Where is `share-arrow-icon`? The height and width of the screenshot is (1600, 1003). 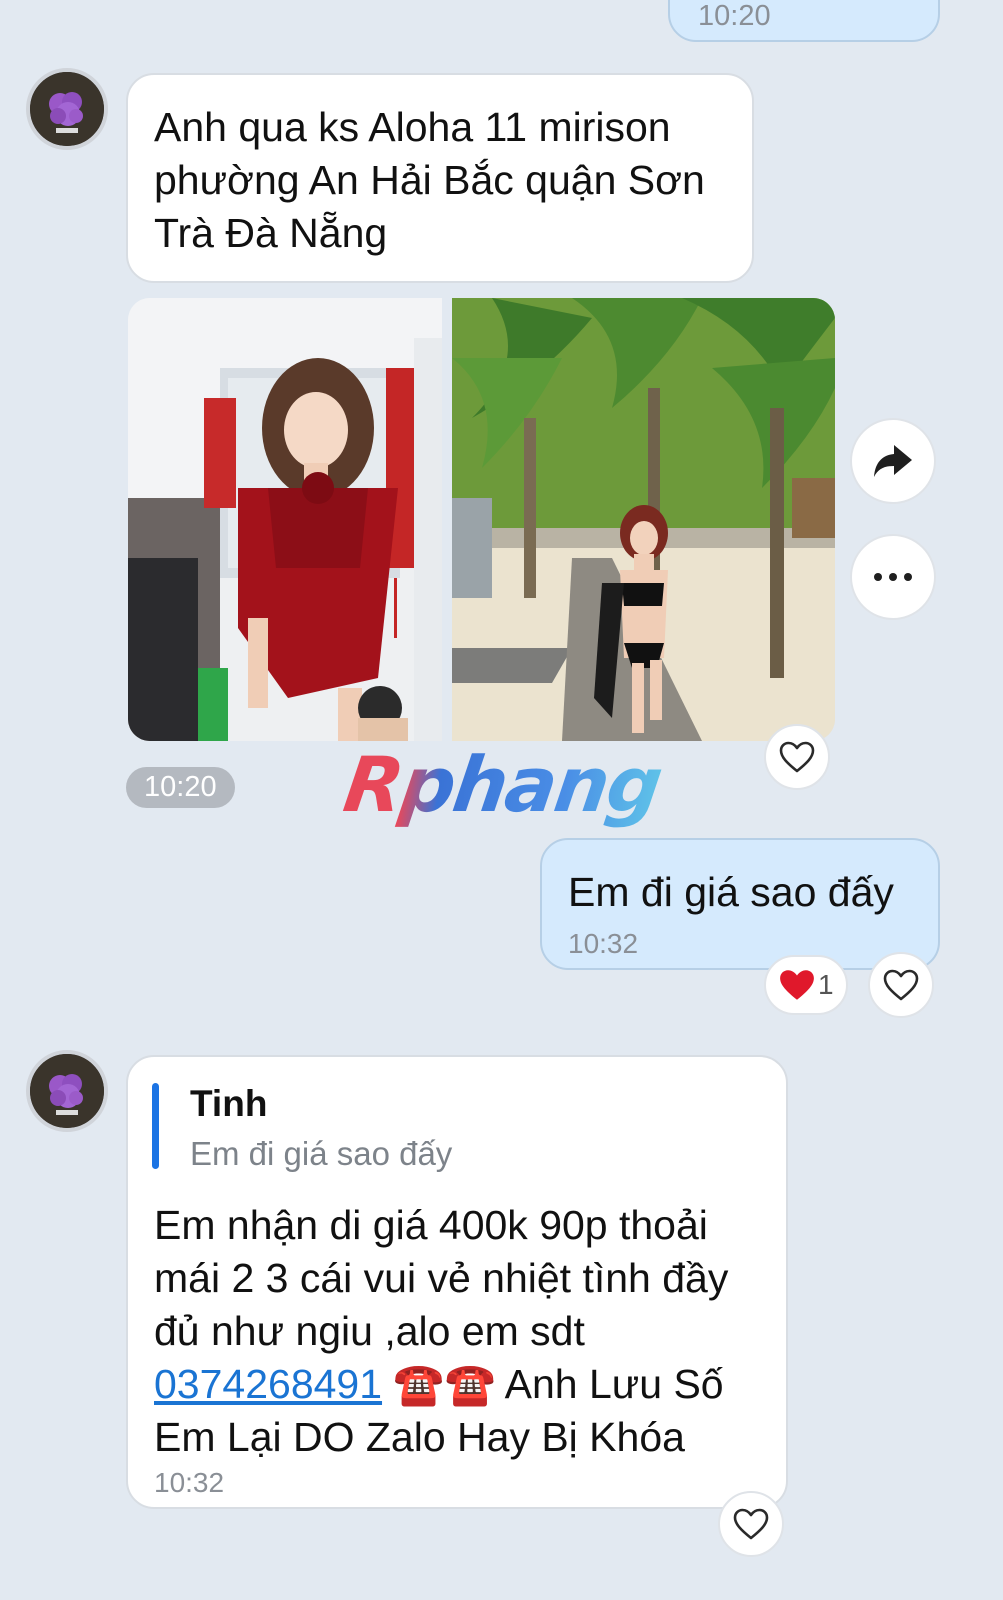 share-arrow-icon is located at coordinates (893, 461).